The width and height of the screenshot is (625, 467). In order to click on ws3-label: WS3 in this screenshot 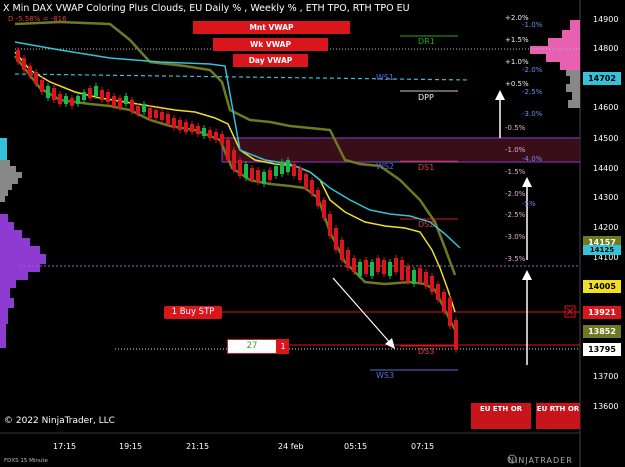, I will do `click(385, 375)`.